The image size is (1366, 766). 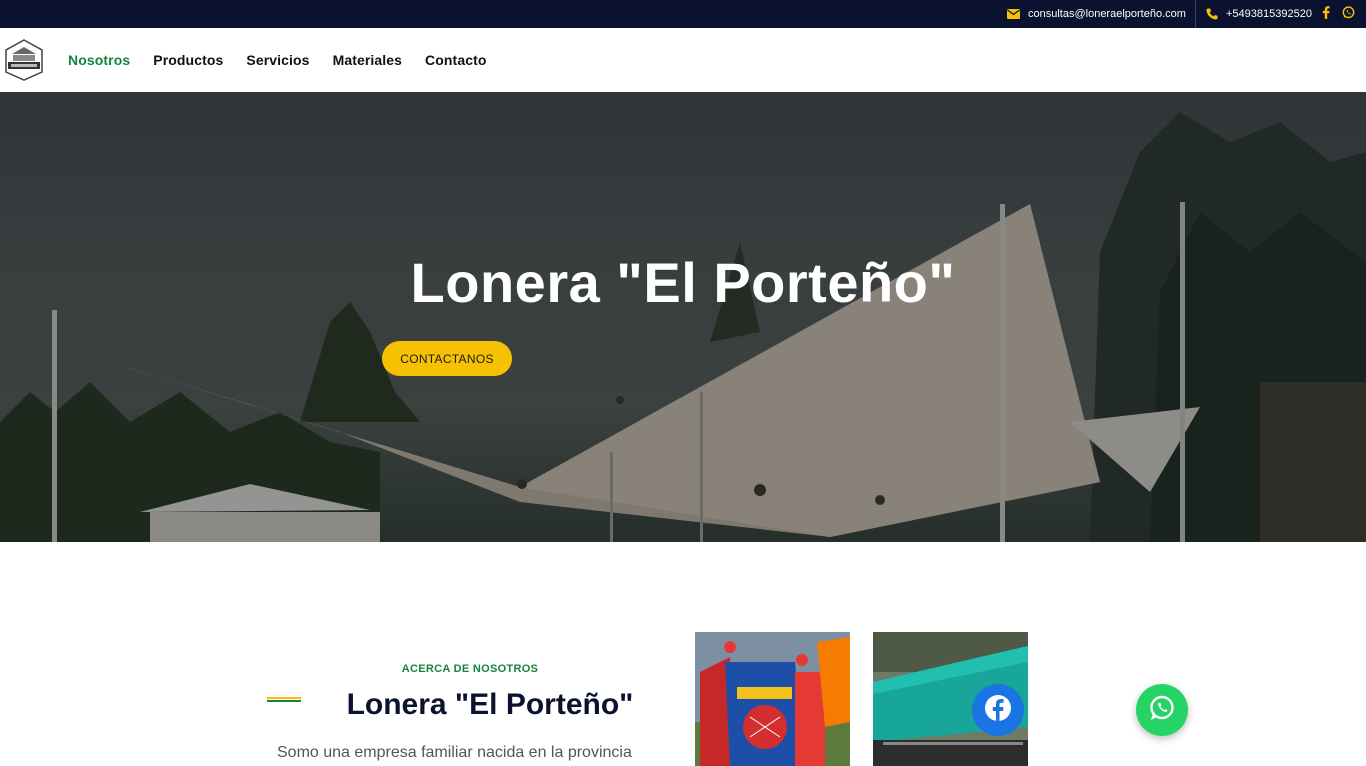 What do you see at coordinates (1195, 14) in the screenshot?
I see `topbar-divider` at bounding box center [1195, 14].